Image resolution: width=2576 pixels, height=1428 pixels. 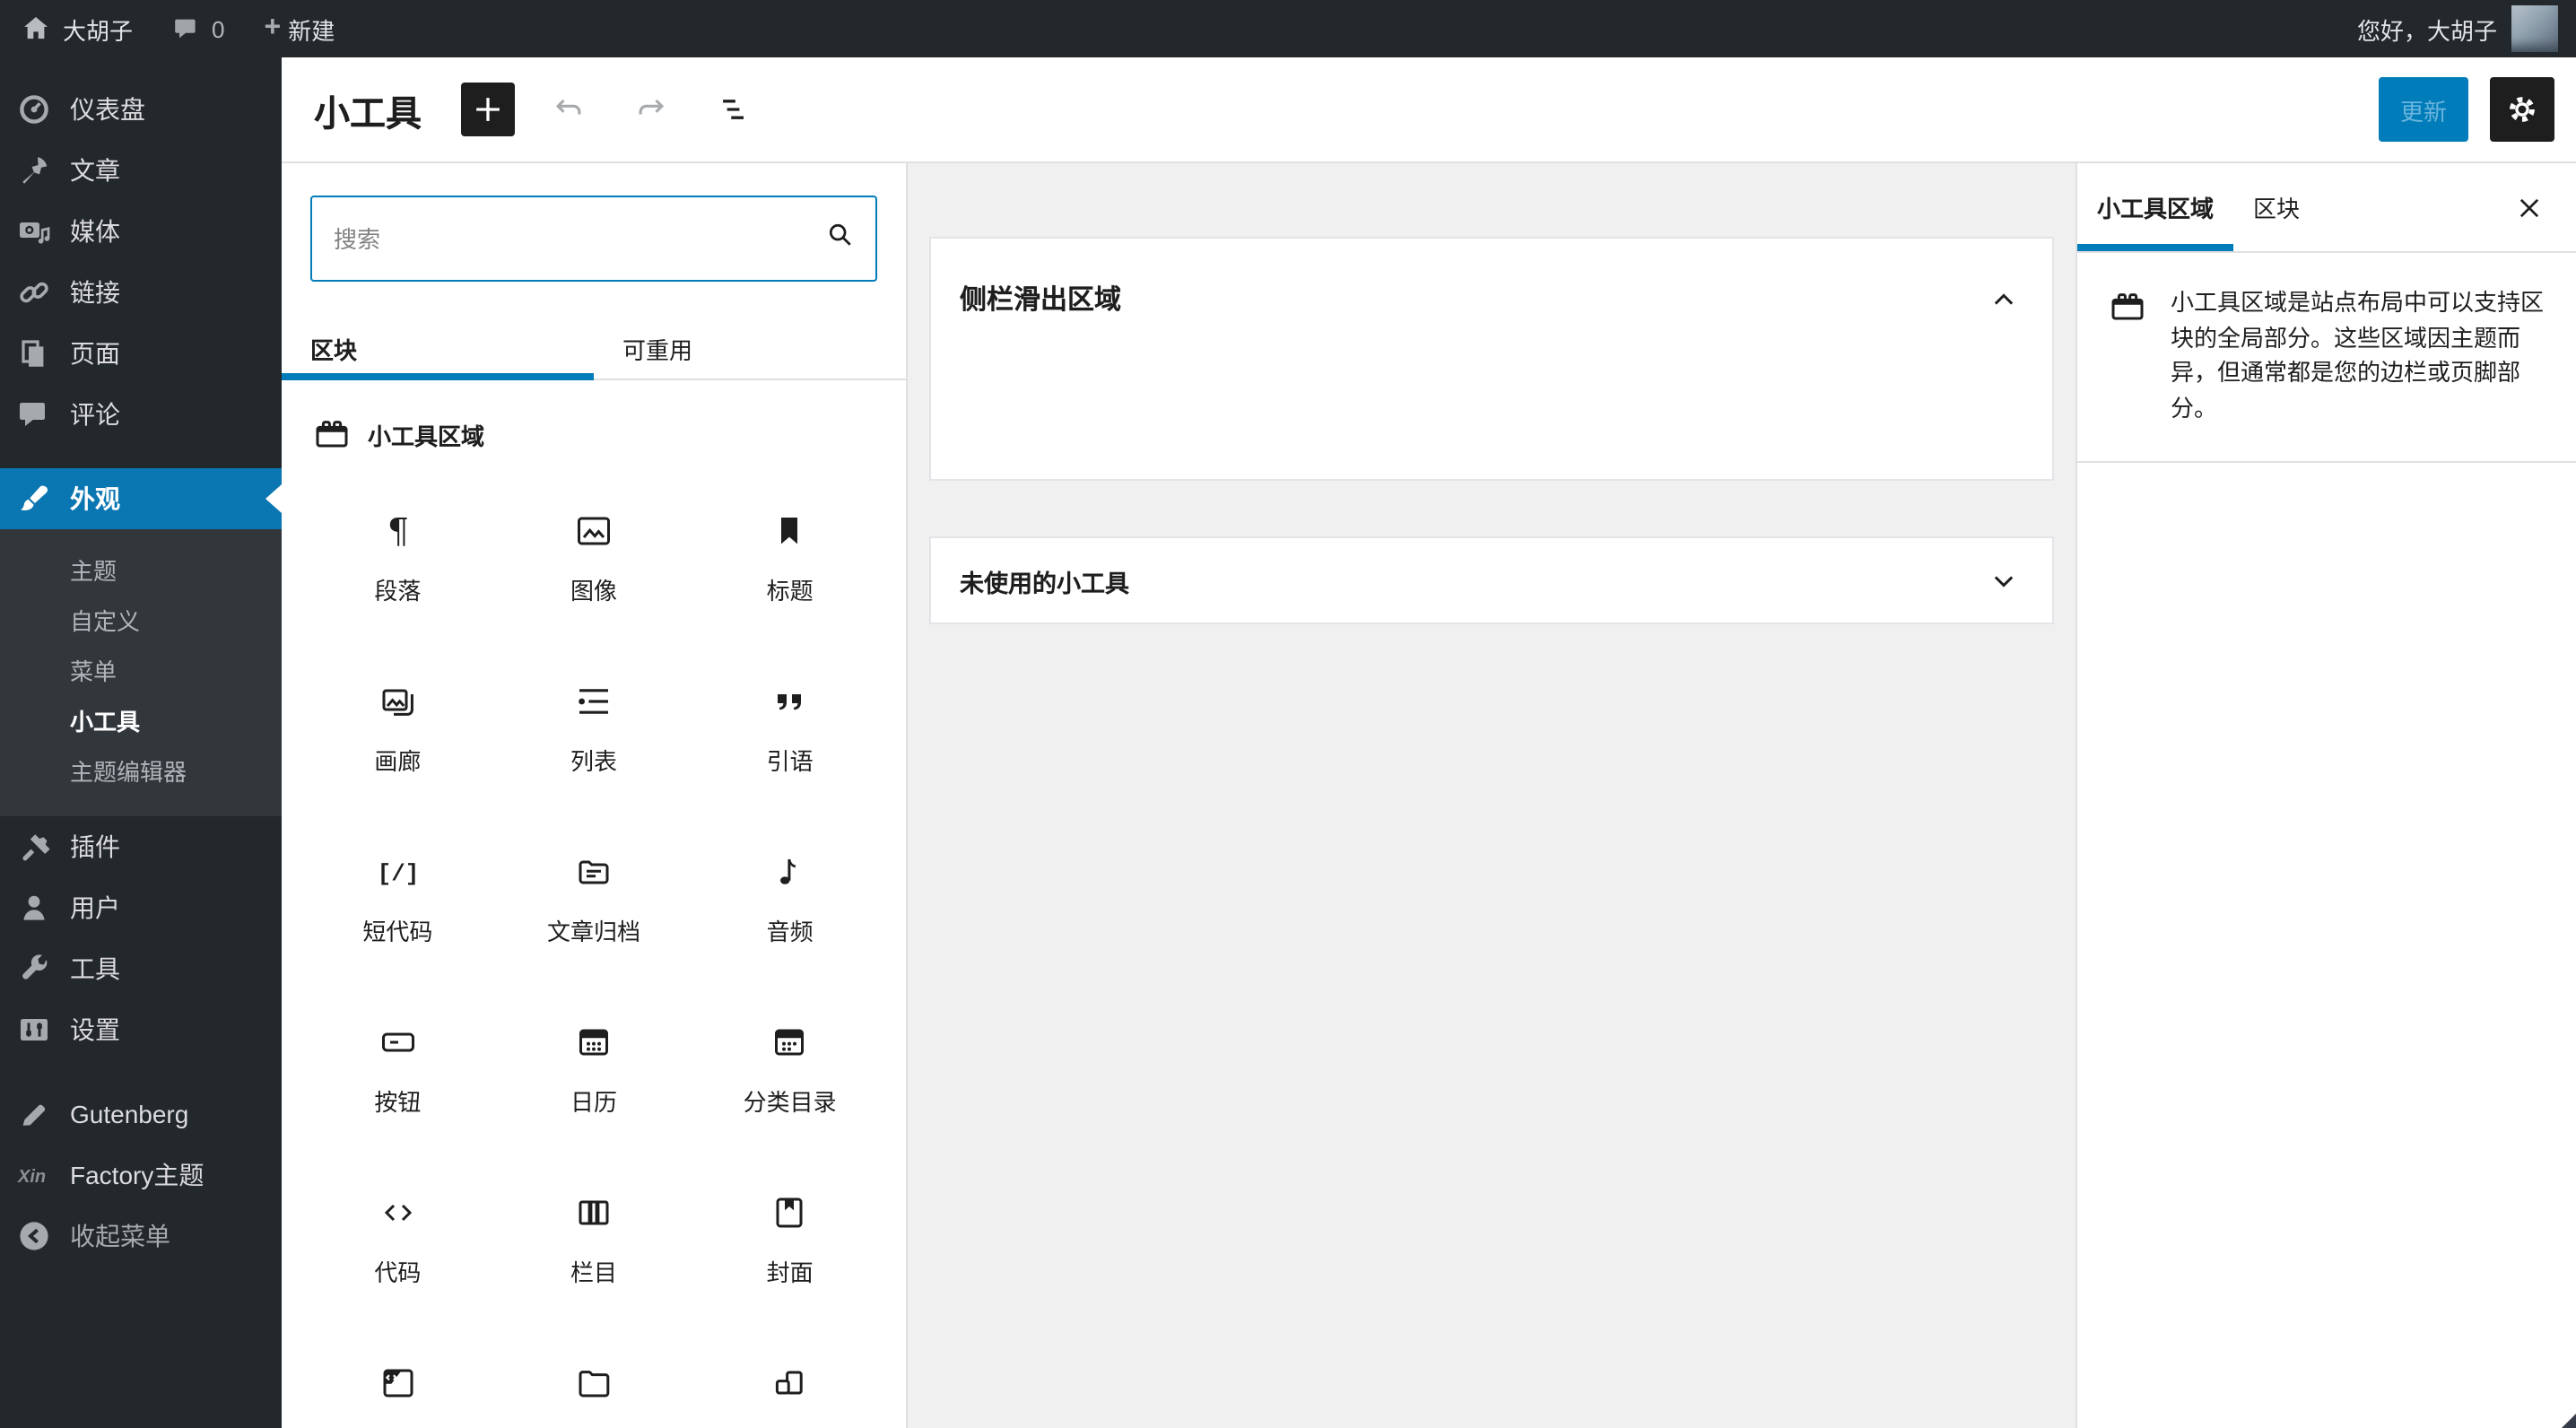 I want to click on block-item-code: 代码, so click(x=398, y=1233).